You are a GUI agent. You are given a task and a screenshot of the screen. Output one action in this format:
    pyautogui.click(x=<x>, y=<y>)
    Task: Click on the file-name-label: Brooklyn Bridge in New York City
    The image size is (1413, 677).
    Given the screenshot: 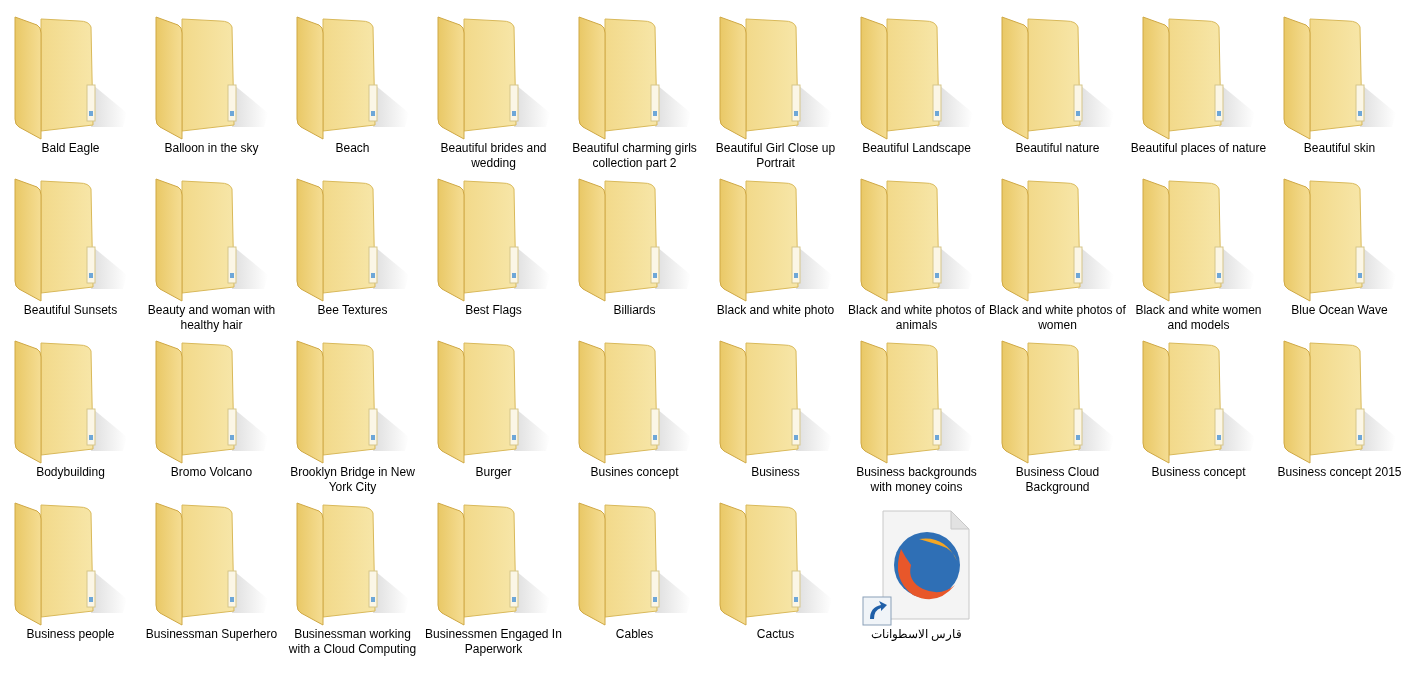 What is the action you would take?
    pyautogui.click(x=352, y=480)
    